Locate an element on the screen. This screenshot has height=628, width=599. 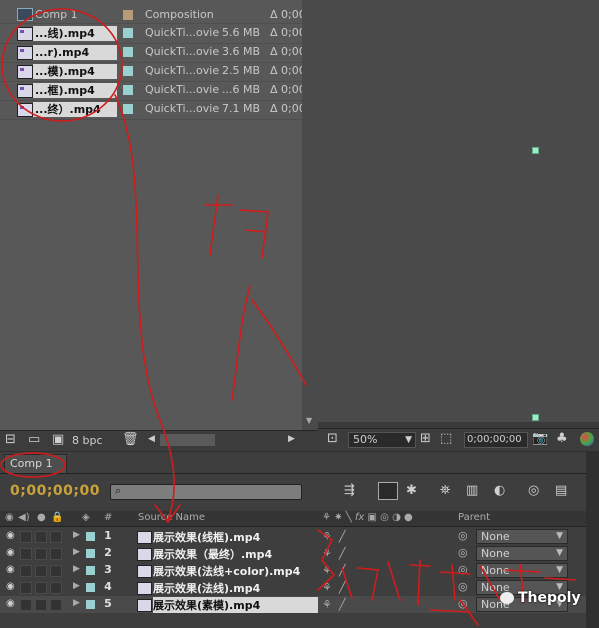
layer-name: 展示效果(法线+color).mp4 is located at coordinates (235, 571).